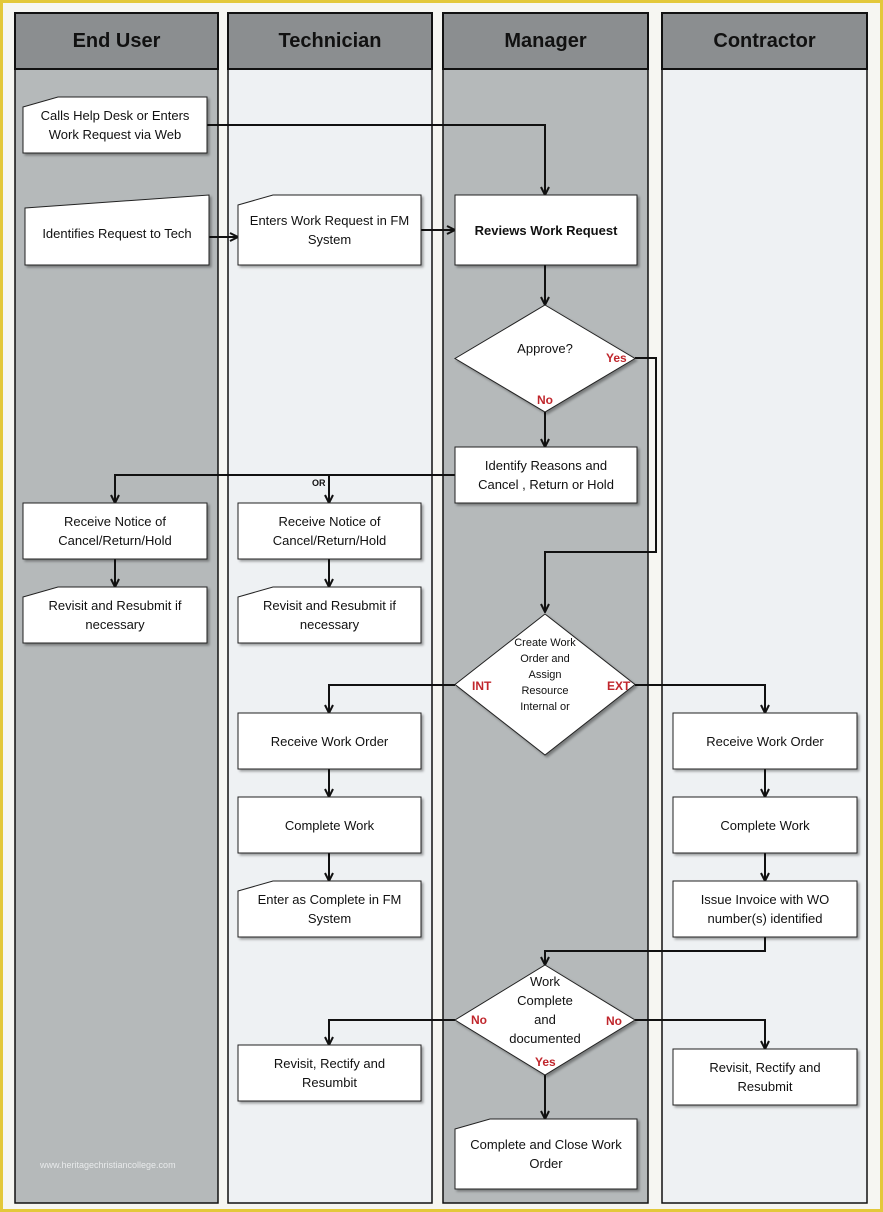 The width and height of the screenshot is (883, 1212). Describe the element at coordinates (329, 230) in the screenshot. I see `node-label-enters-work-request: Enters Work Request in FM System` at that location.